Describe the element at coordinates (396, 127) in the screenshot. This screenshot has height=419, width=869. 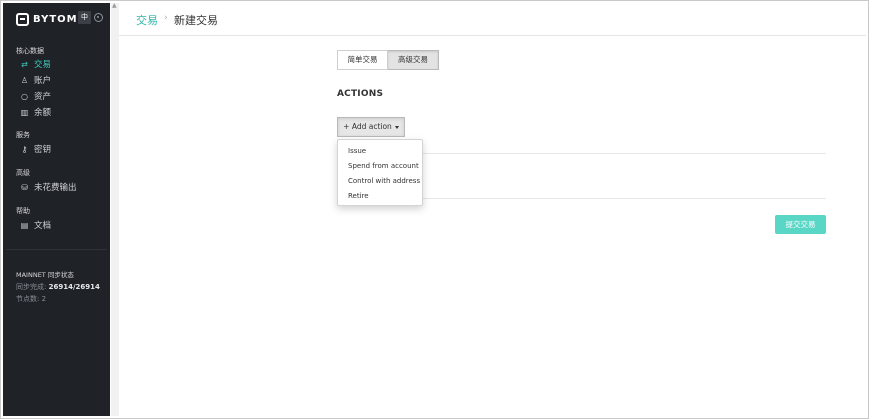
I see `caret-down-icon` at that location.